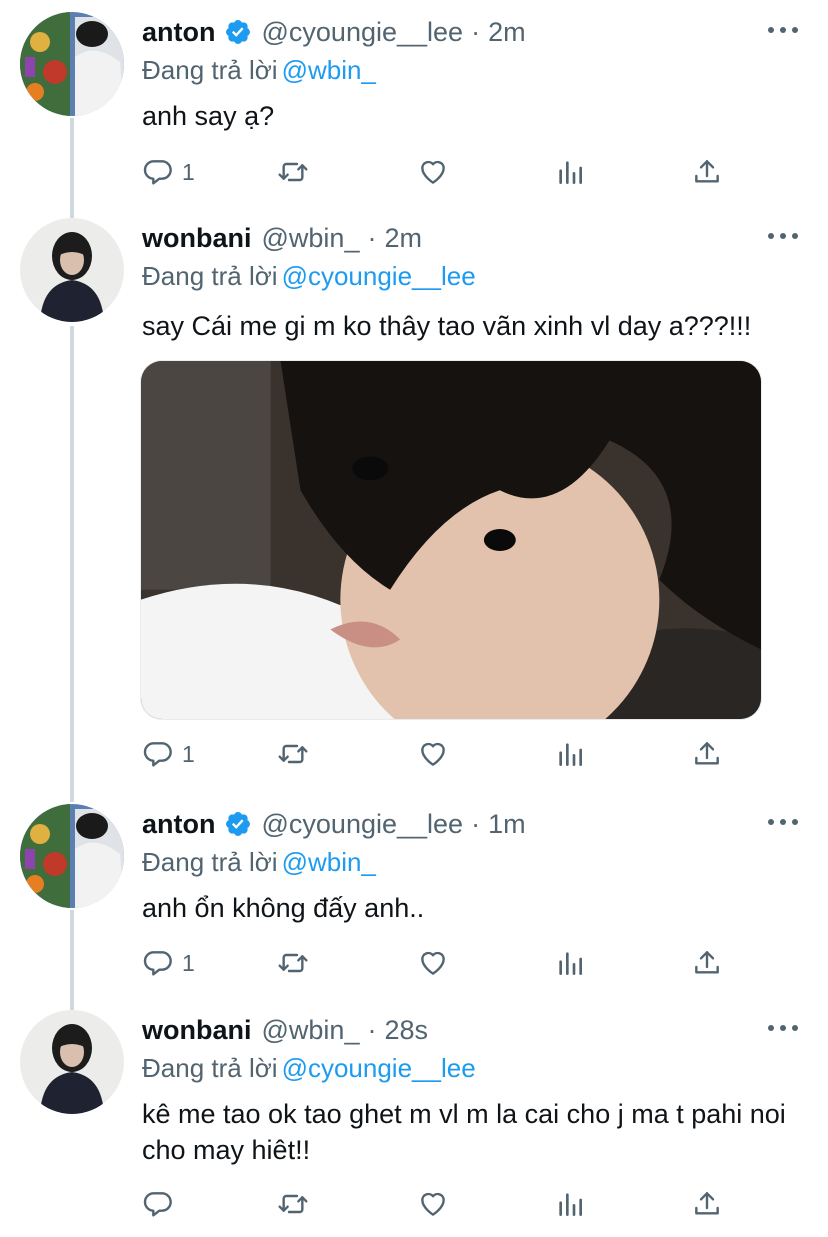  What do you see at coordinates (208, 116) in the screenshot?
I see `tweet-text: anh say ạ?` at bounding box center [208, 116].